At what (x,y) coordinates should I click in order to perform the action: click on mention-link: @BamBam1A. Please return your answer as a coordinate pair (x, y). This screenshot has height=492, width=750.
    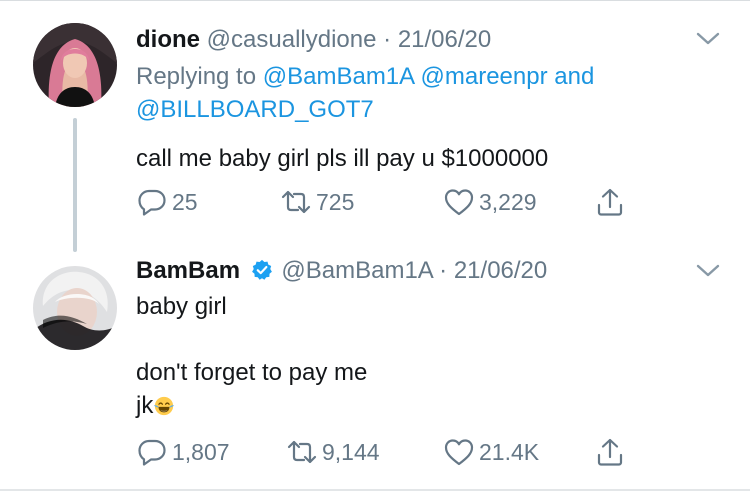
    Looking at the image, I should click on (338, 76).